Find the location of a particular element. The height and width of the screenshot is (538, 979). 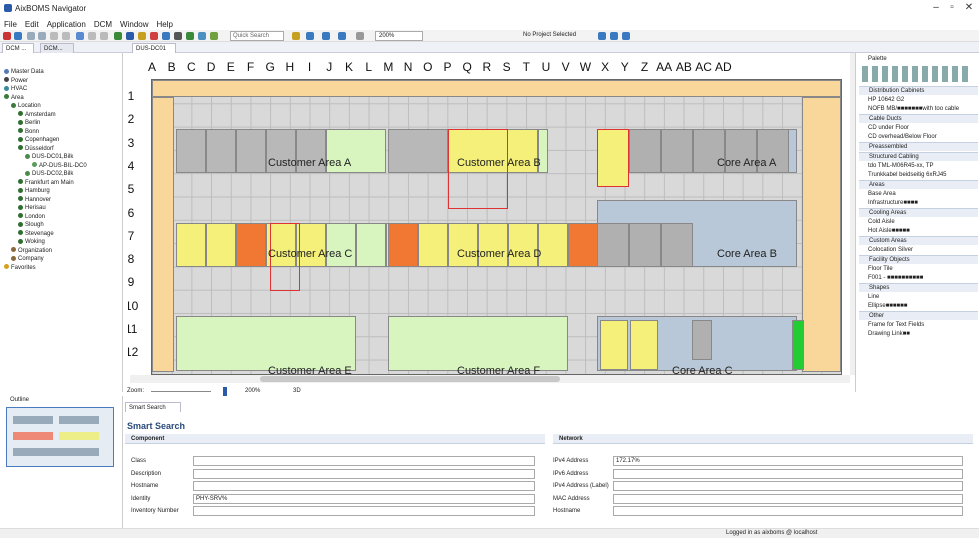

3d-toggle: 3D is located at coordinates (297, 391).